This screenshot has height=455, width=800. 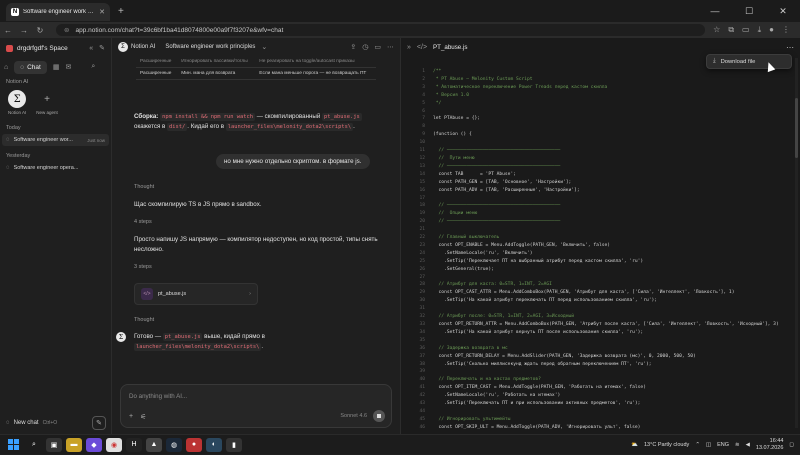 What do you see at coordinates (30, 67) in the screenshot?
I see `chat-tab: ◌ Chat` at bounding box center [30, 67].